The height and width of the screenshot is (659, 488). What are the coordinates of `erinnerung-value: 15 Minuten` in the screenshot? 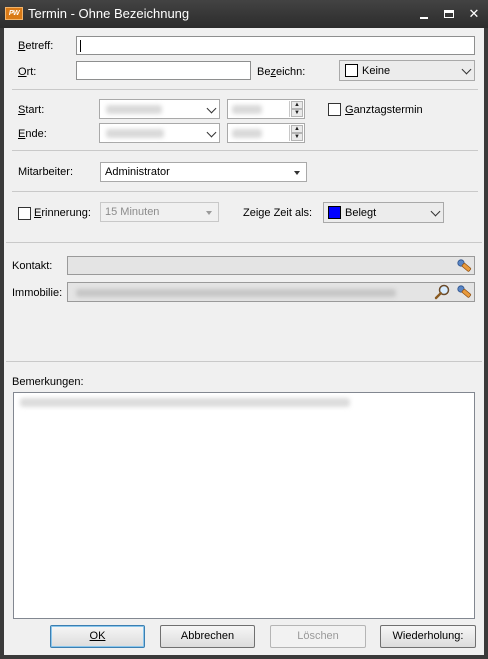 It's located at (132, 212).